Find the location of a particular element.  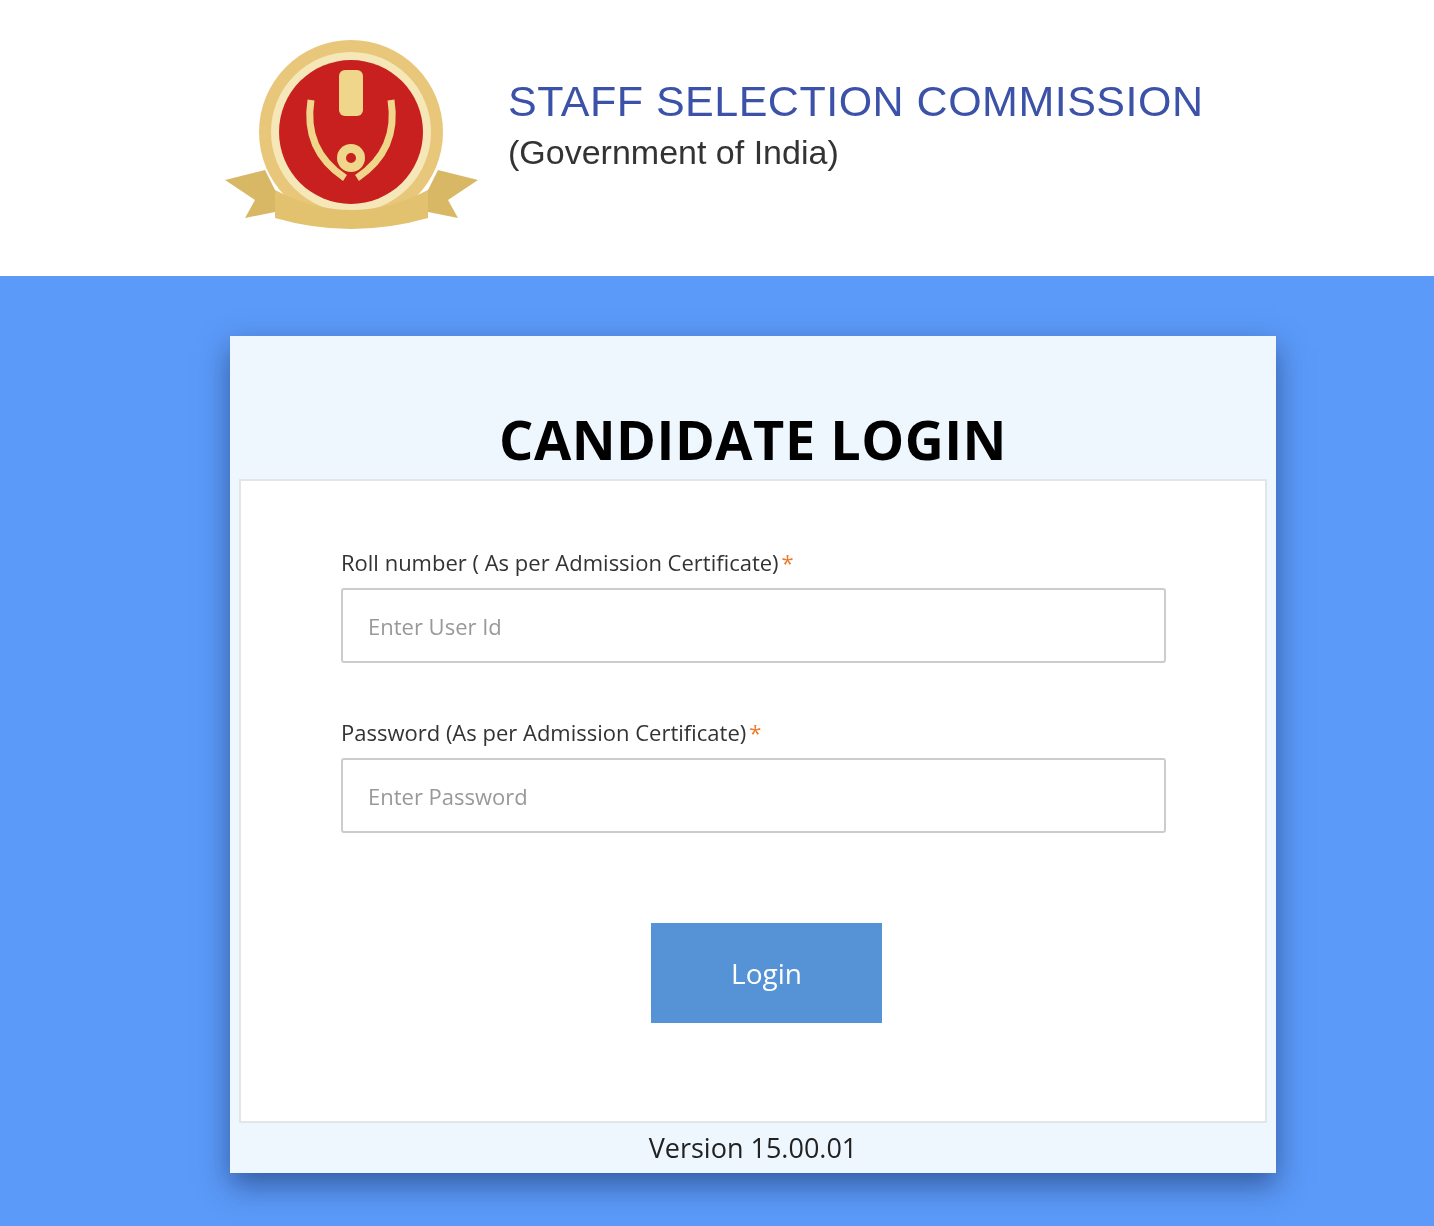

login-title: CANDIDATE LOGIN is located at coordinates (753, 439).